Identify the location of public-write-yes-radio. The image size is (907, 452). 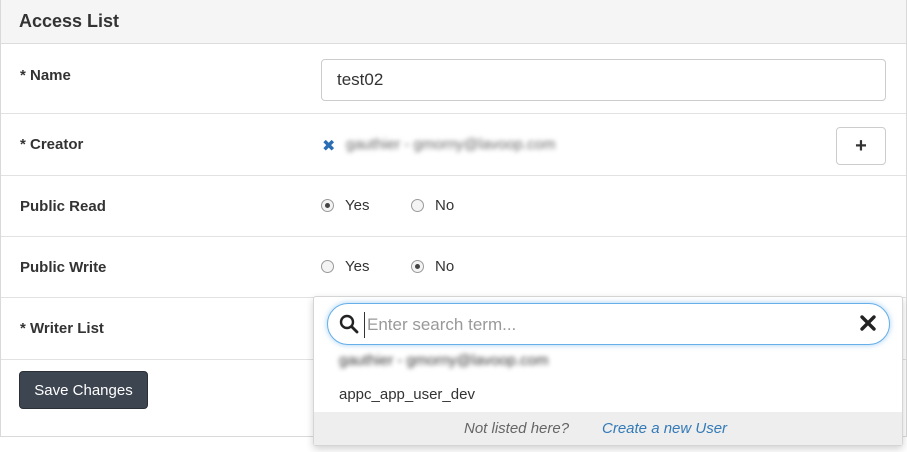
(327, 266).